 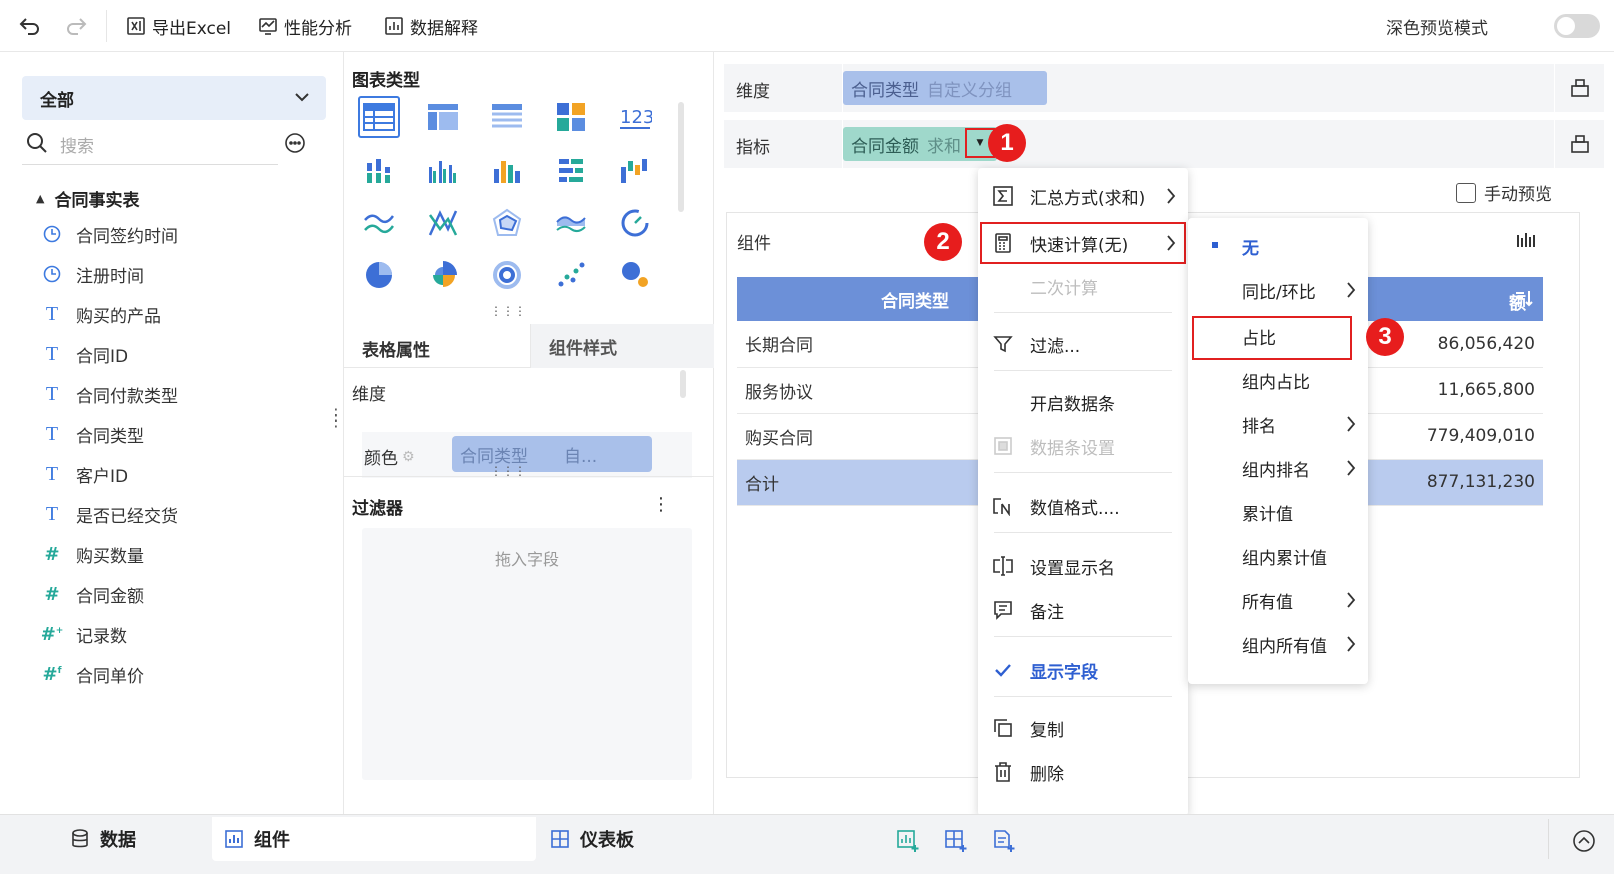 I want to click on metric-shelf-config-icon, so click(x=1579, y=144).